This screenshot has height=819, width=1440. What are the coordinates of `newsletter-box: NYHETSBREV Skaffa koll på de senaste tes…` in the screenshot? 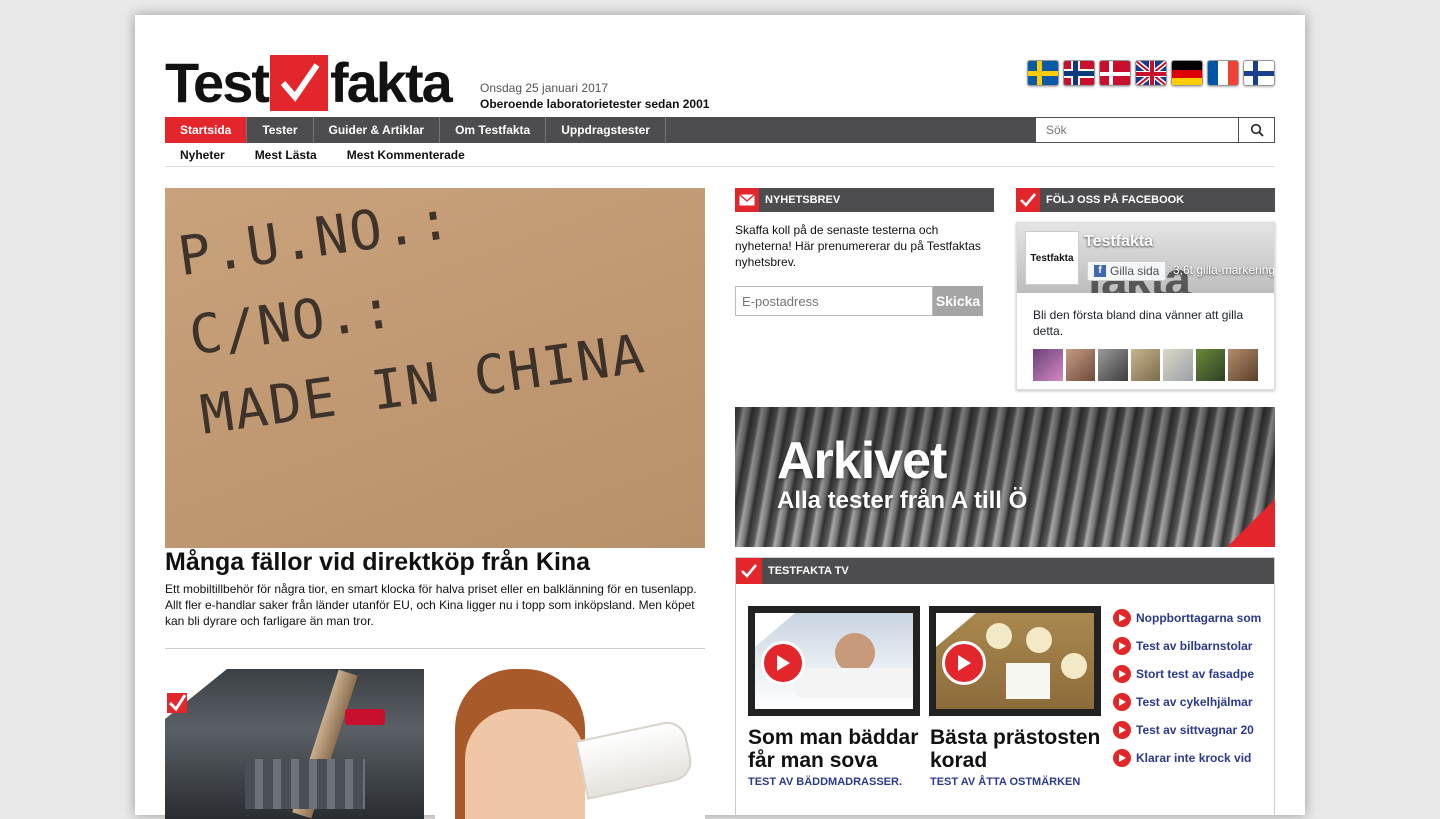 It's located at (864, 252).